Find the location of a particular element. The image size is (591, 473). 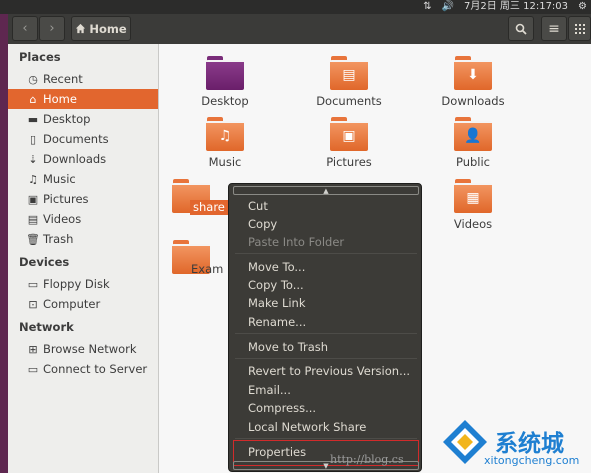

sidebar-item-videos: ▤ Videos is located at coordinates (83, 219).